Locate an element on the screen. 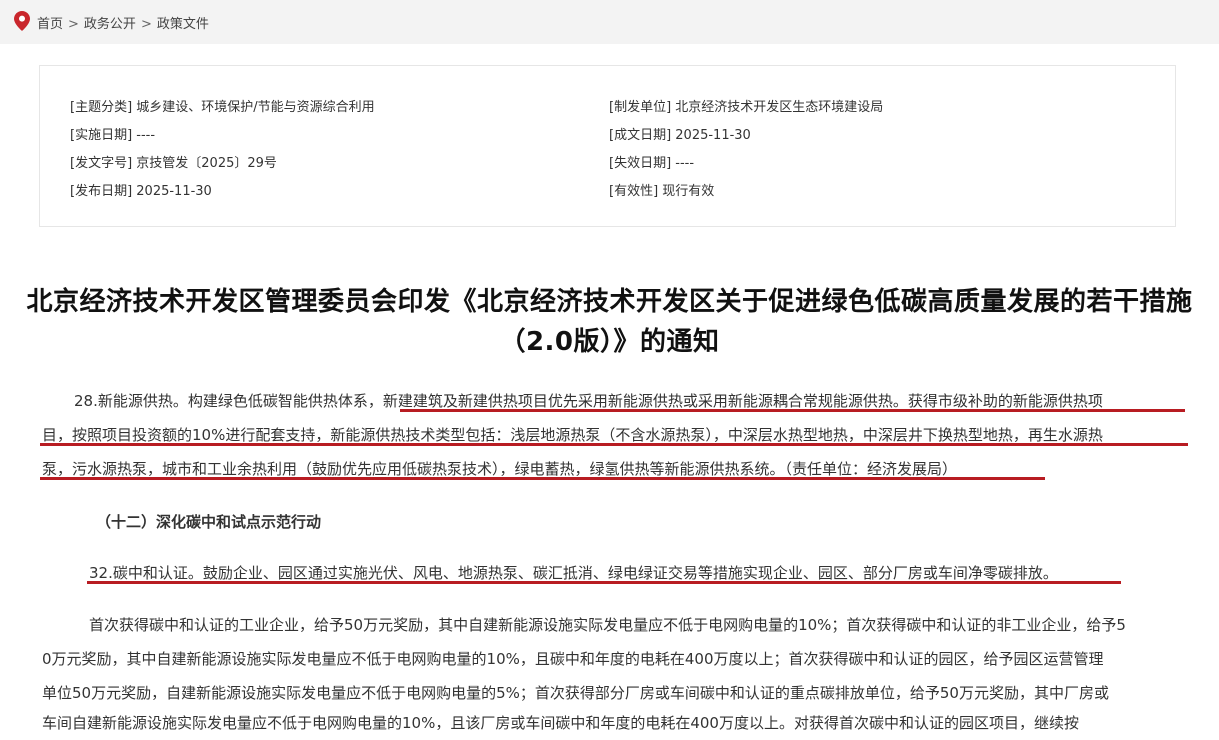 This screenshot has height=740, width=1219. meta-expiry-date: [失效日期] ---- is located at coordinates (652, 163).